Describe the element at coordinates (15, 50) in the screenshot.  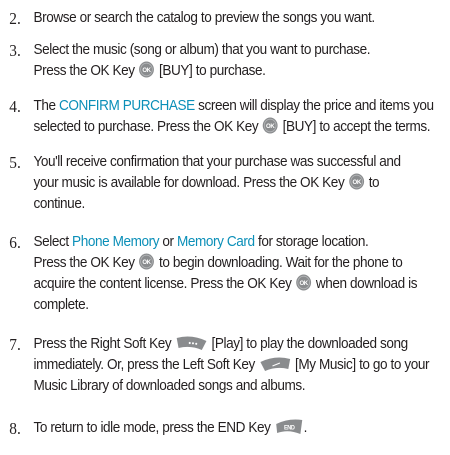
I see `step-number: 3.` at that location.